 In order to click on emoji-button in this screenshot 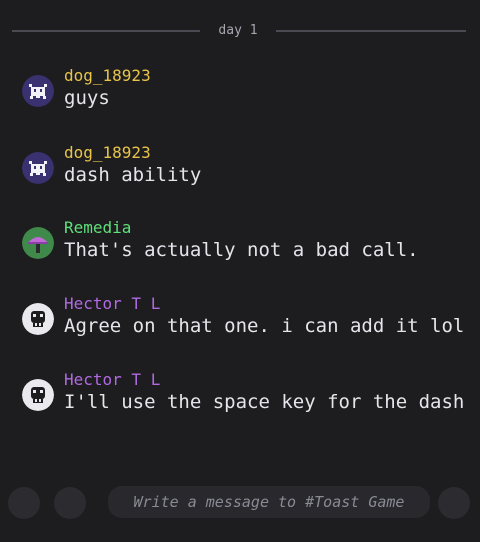, I will do `click(70, 503)`.